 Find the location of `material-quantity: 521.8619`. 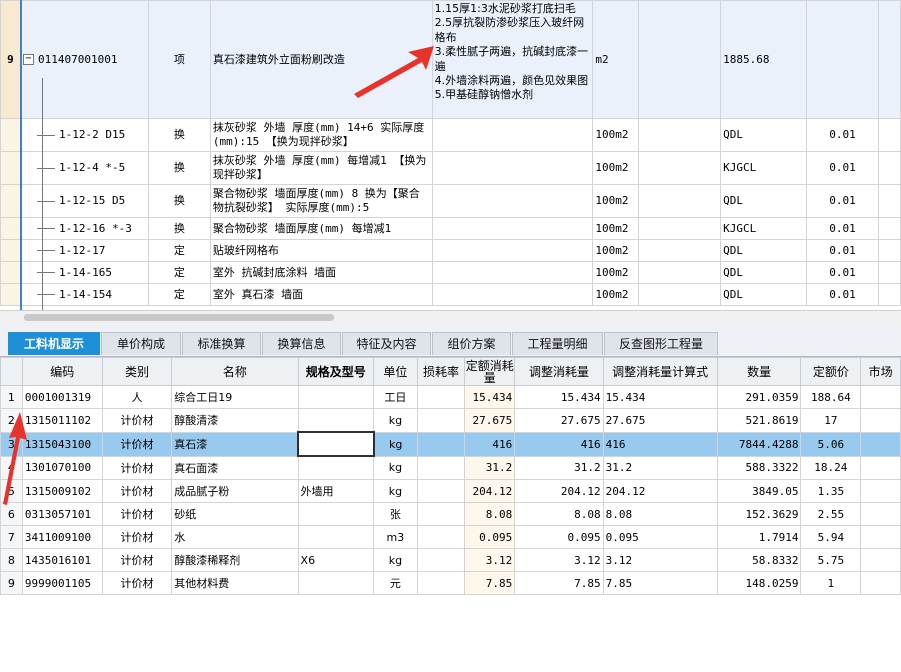

material-quantity: 521.8619 is located at coordinates (759, 420).